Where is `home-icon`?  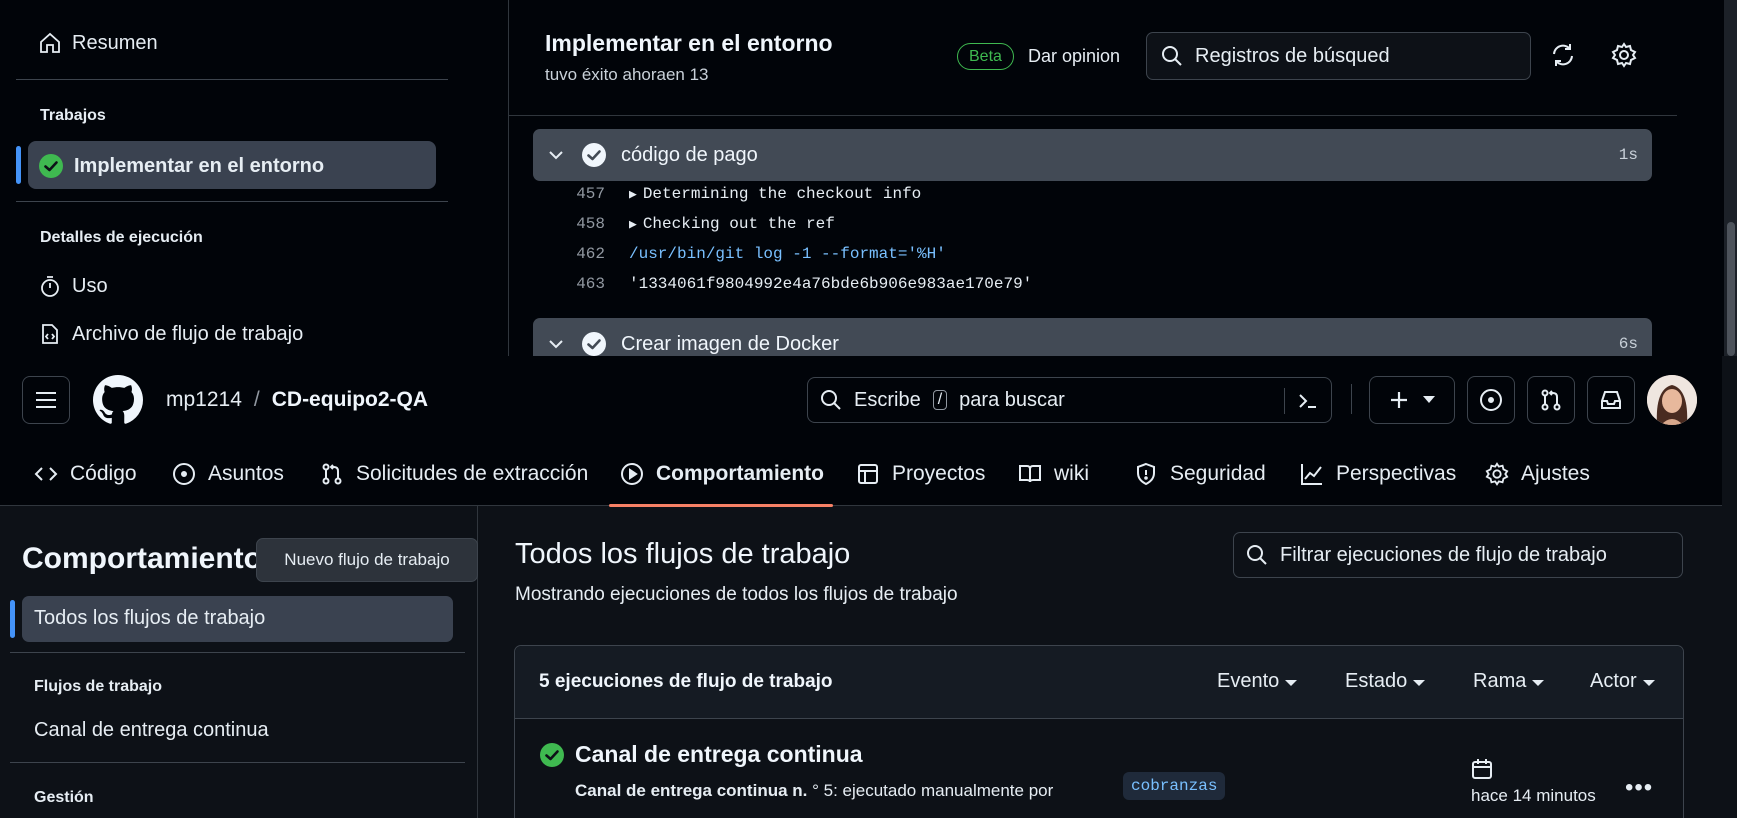
home-icon is located at coordinates (50, 43).